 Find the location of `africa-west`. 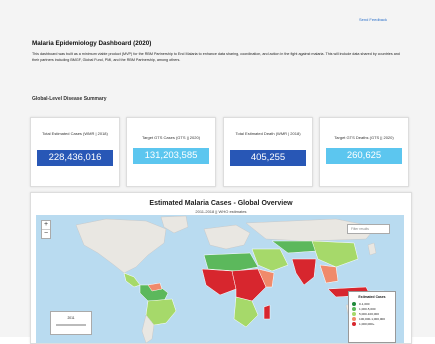

africa-west is located at coordinates (219, 282).